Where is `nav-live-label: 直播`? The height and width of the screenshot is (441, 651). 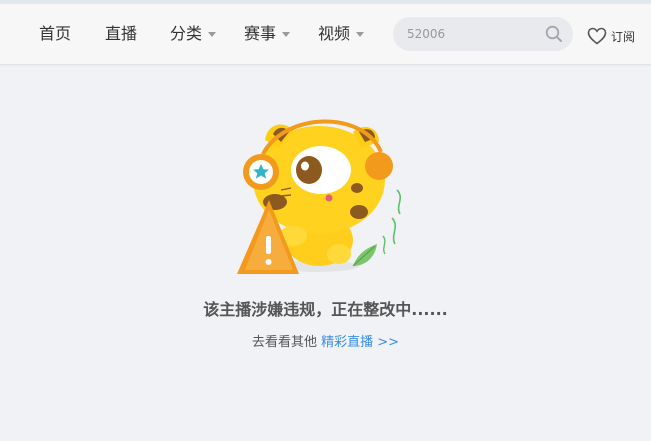 nav-live-label: 直播 is located at coordinates (121, 33).